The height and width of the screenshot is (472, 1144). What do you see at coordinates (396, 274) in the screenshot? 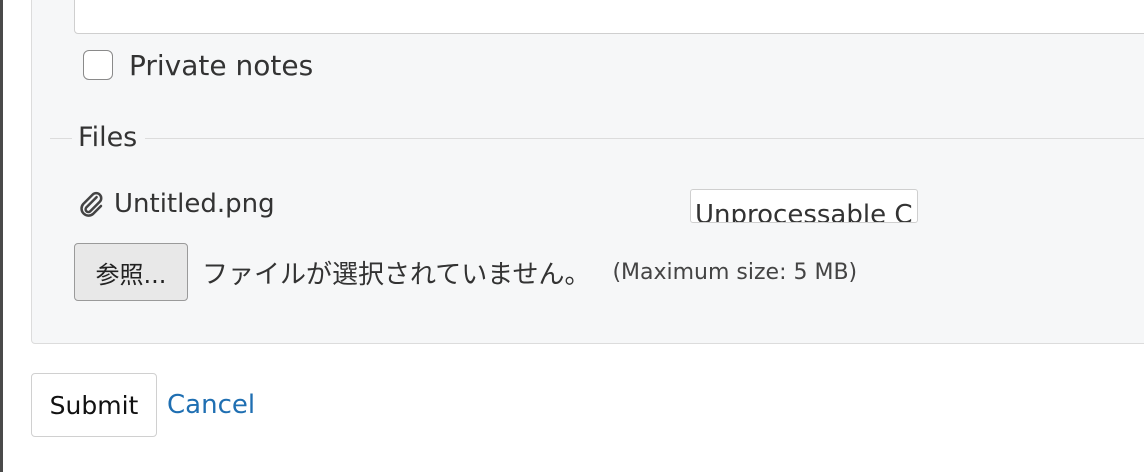
I see `no-file-selected-text: ファイルが選択されていません。` at bounding box center [396, 274].